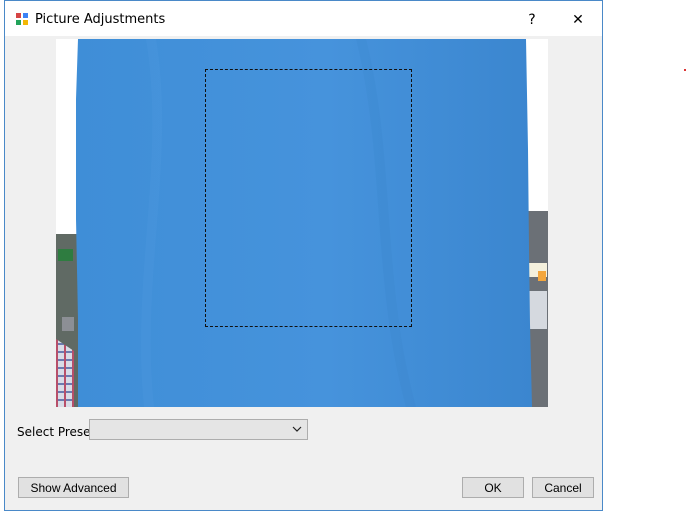  What do you see at coordinates (56, 432) in the screenshot?
I see `select-preset-label: Select Preset` at bounding box center [56, 432].